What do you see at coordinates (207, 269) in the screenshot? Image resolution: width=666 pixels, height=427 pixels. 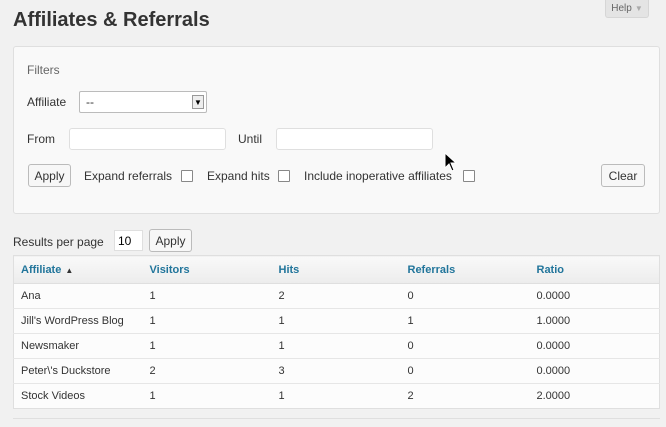 I see `column-header-visitors: Visitors` at bounding box center [207, 269].